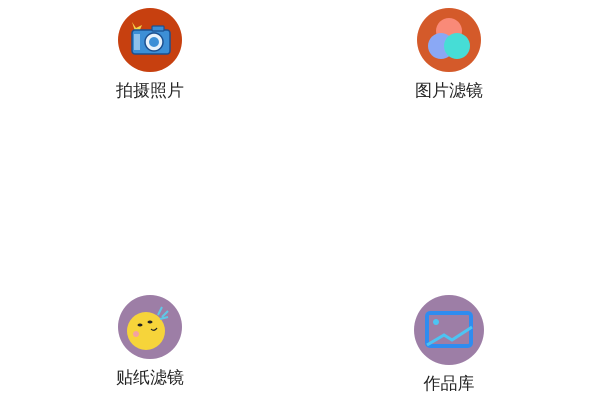  I want to click on smiley-icon, so click(150, 327).